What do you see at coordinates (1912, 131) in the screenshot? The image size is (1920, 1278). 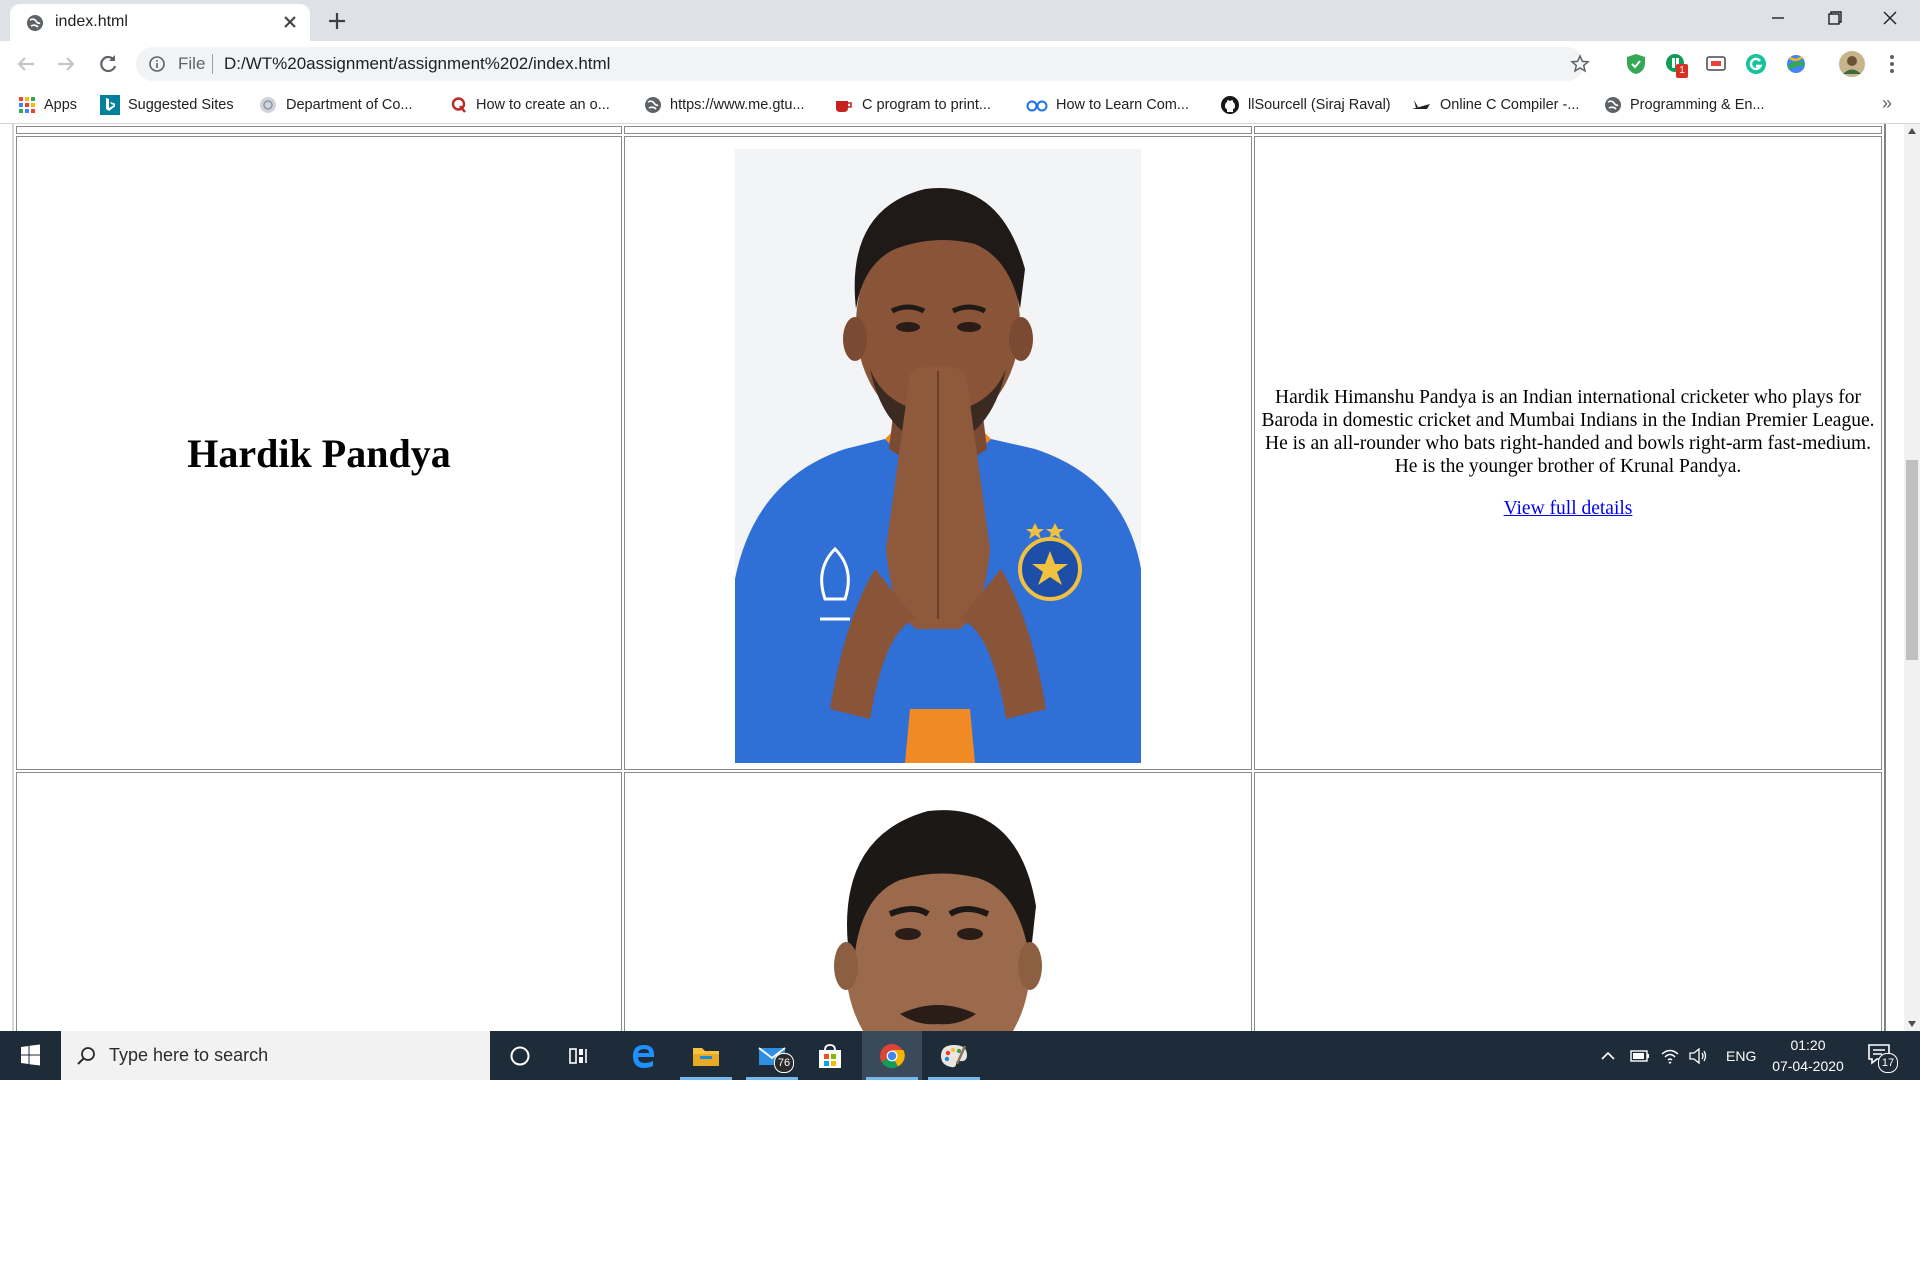 I see `scroll-up-icon` at bounding box center [1912, 131].